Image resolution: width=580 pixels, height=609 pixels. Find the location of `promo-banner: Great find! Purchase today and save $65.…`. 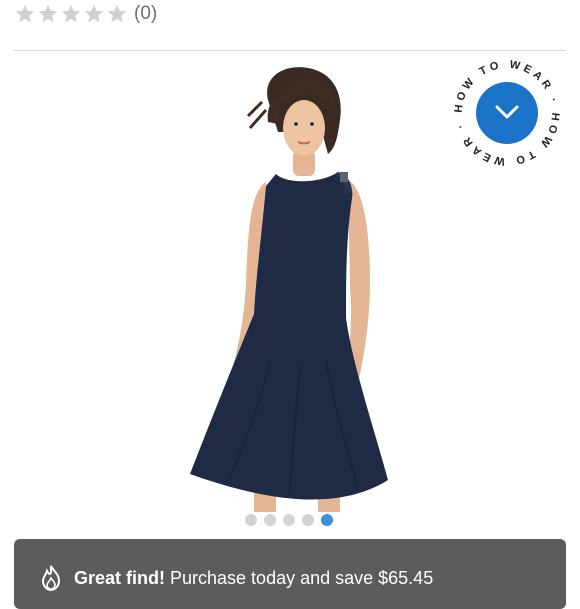

promo-banner: Great find! Purchase today and save $65.… is located at coordinates (290, 574).